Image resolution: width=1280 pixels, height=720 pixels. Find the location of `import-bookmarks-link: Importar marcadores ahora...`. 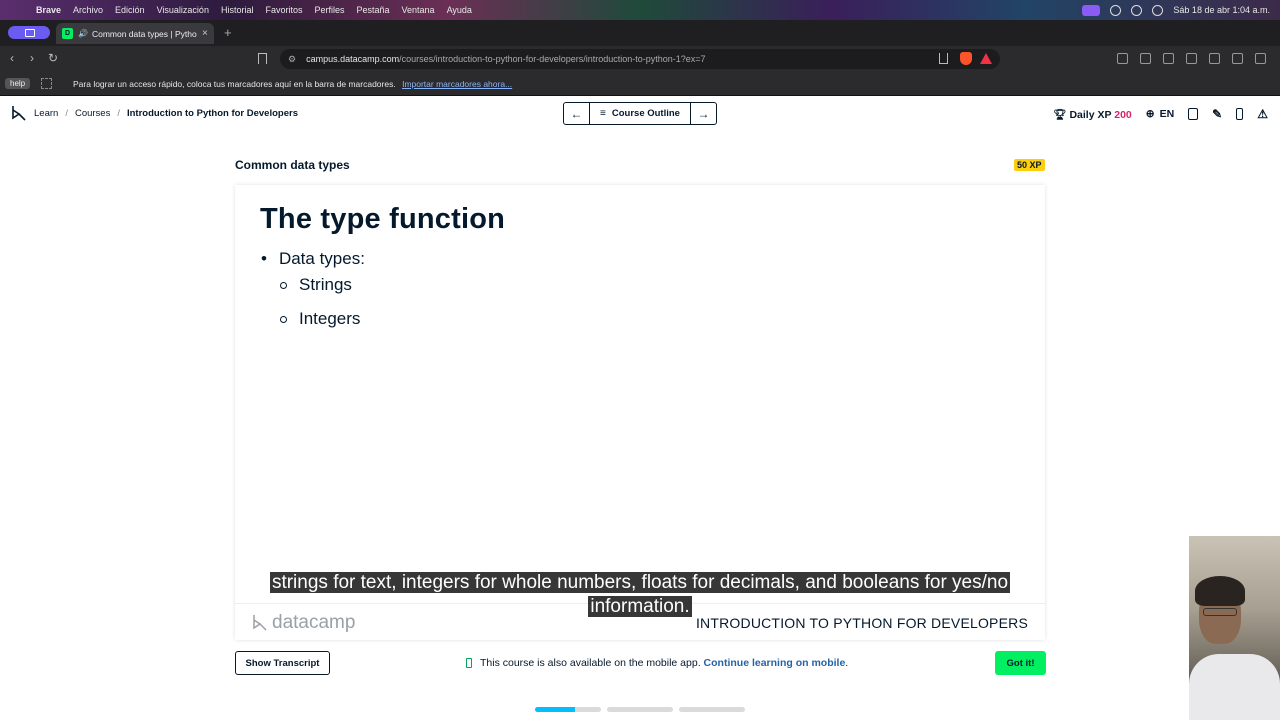

import-bookmarks-link: Importar marcadores ahora... is located at coordinates (457, 84).